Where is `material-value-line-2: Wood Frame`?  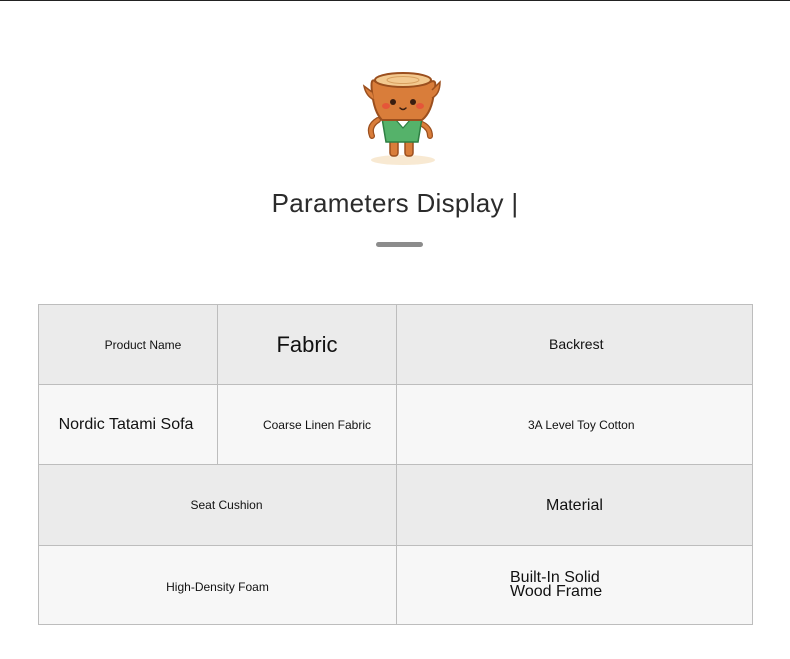 material-value-line-2: Wood Frame is located at coordinates (556, 591).